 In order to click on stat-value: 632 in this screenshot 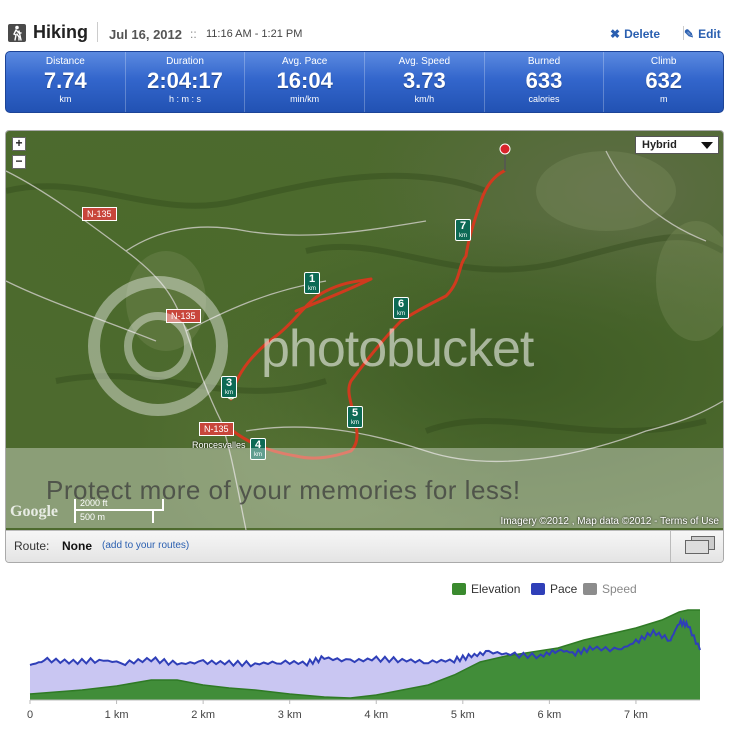, I will do `click(664, 80)`.